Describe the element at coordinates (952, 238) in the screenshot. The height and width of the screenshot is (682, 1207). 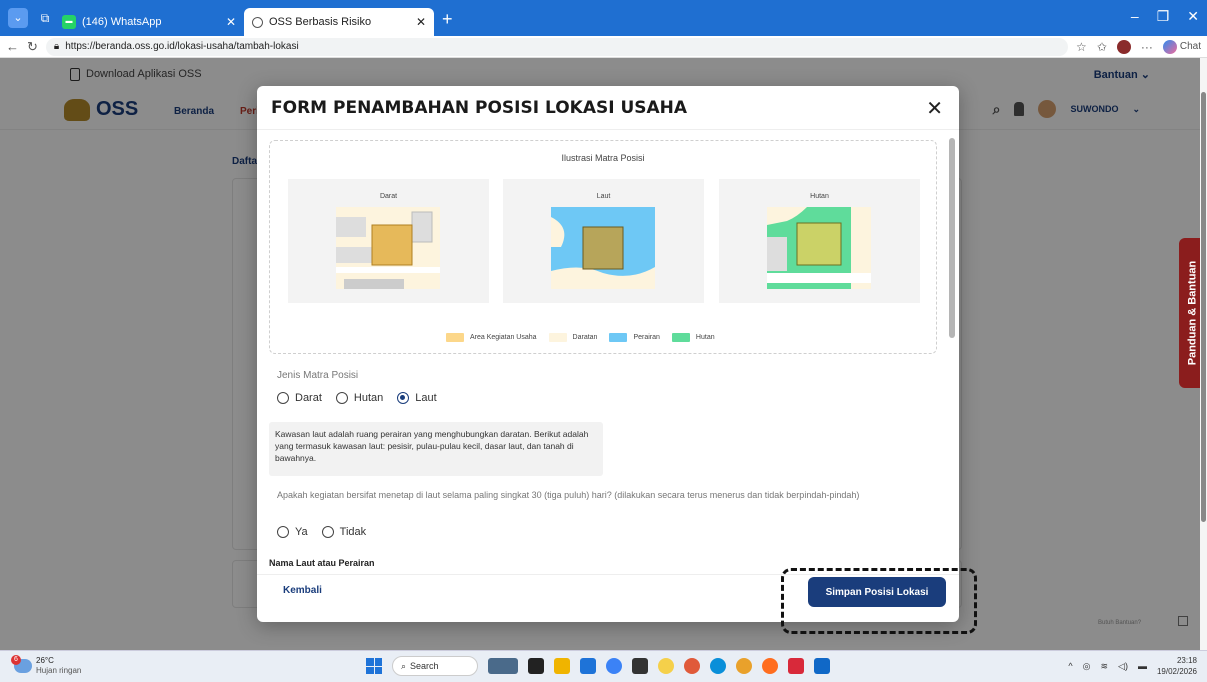
I see `modal-scrollbar-thumb` at that location.